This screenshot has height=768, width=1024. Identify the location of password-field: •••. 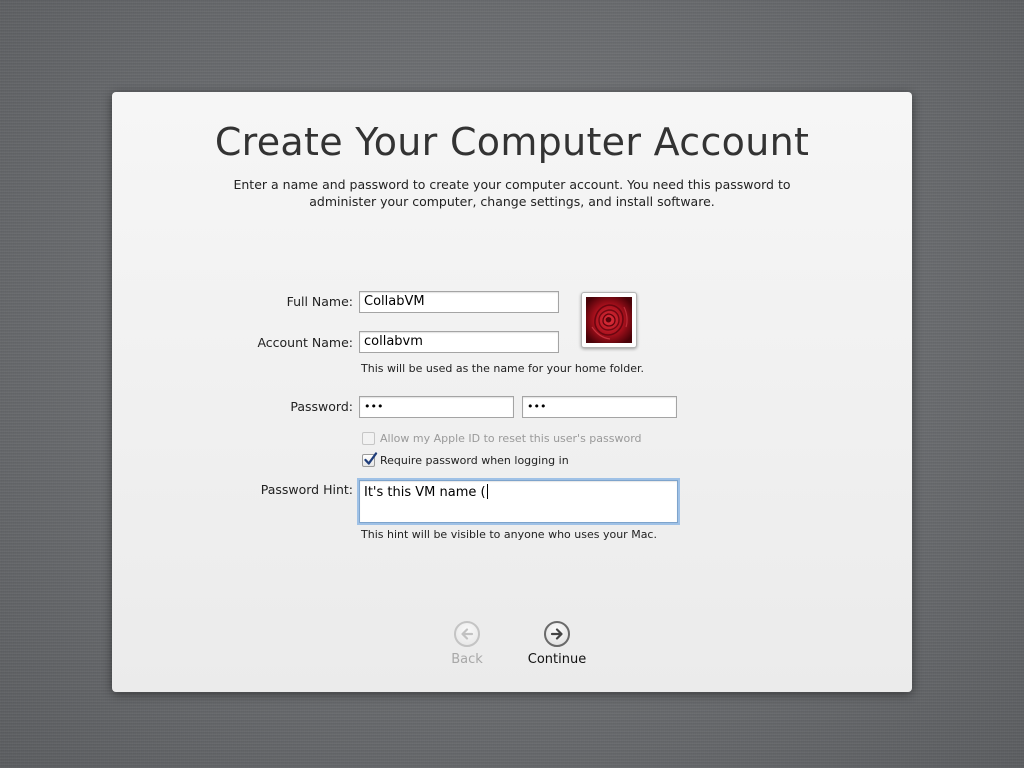
(436, 407).